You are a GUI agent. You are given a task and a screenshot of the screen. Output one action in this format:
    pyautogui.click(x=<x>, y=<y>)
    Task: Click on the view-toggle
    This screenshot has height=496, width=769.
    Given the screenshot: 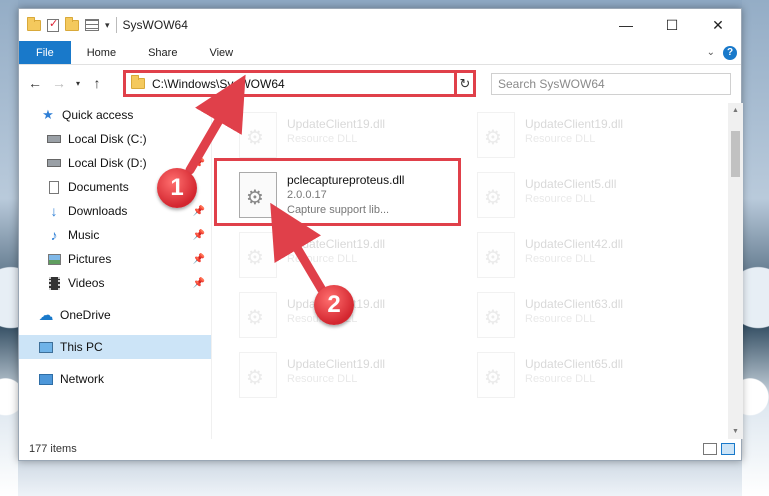 What is the action you would take?
    pyautogui.click(x=723, y=449)
    